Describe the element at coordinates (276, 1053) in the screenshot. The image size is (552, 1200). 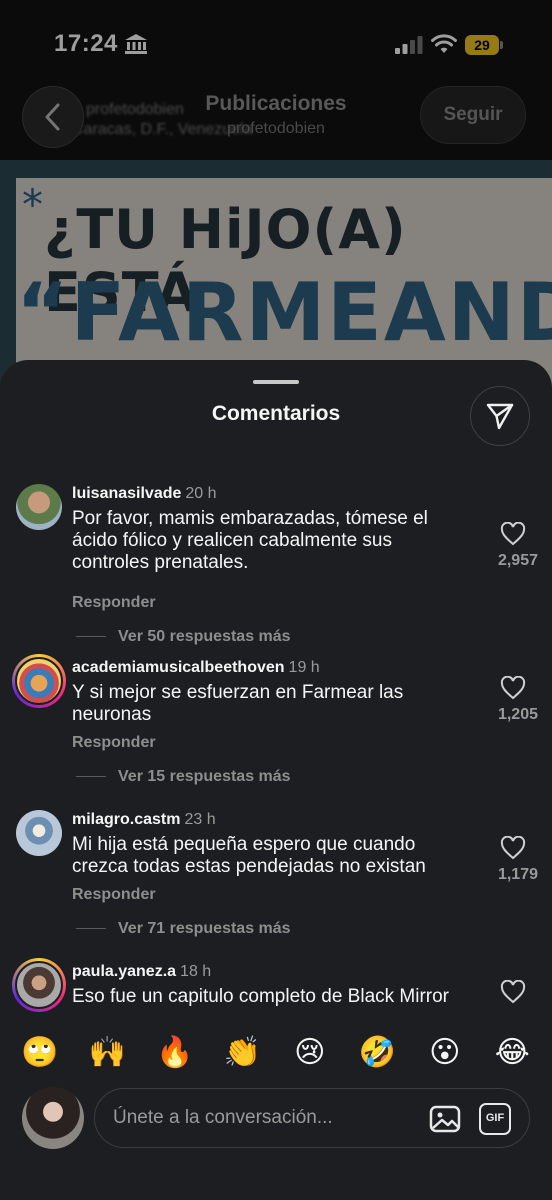
I see `emoji-reaction-bar: 🙄 🙌 🔥 👏 😢 🤣 😮 😂` at that location.